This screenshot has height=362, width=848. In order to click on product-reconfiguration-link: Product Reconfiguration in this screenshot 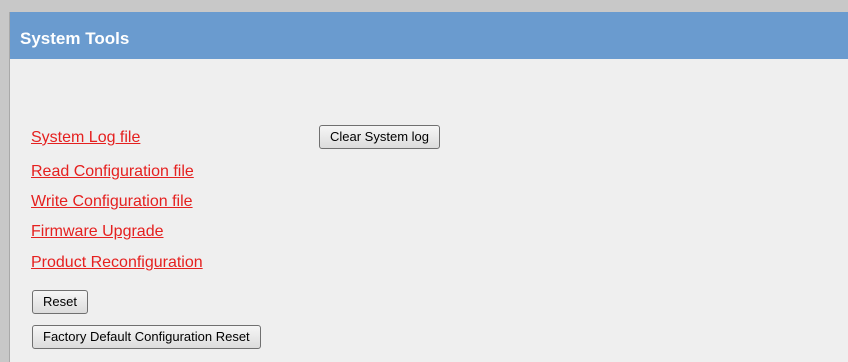, I will do `click(117, 263)`.